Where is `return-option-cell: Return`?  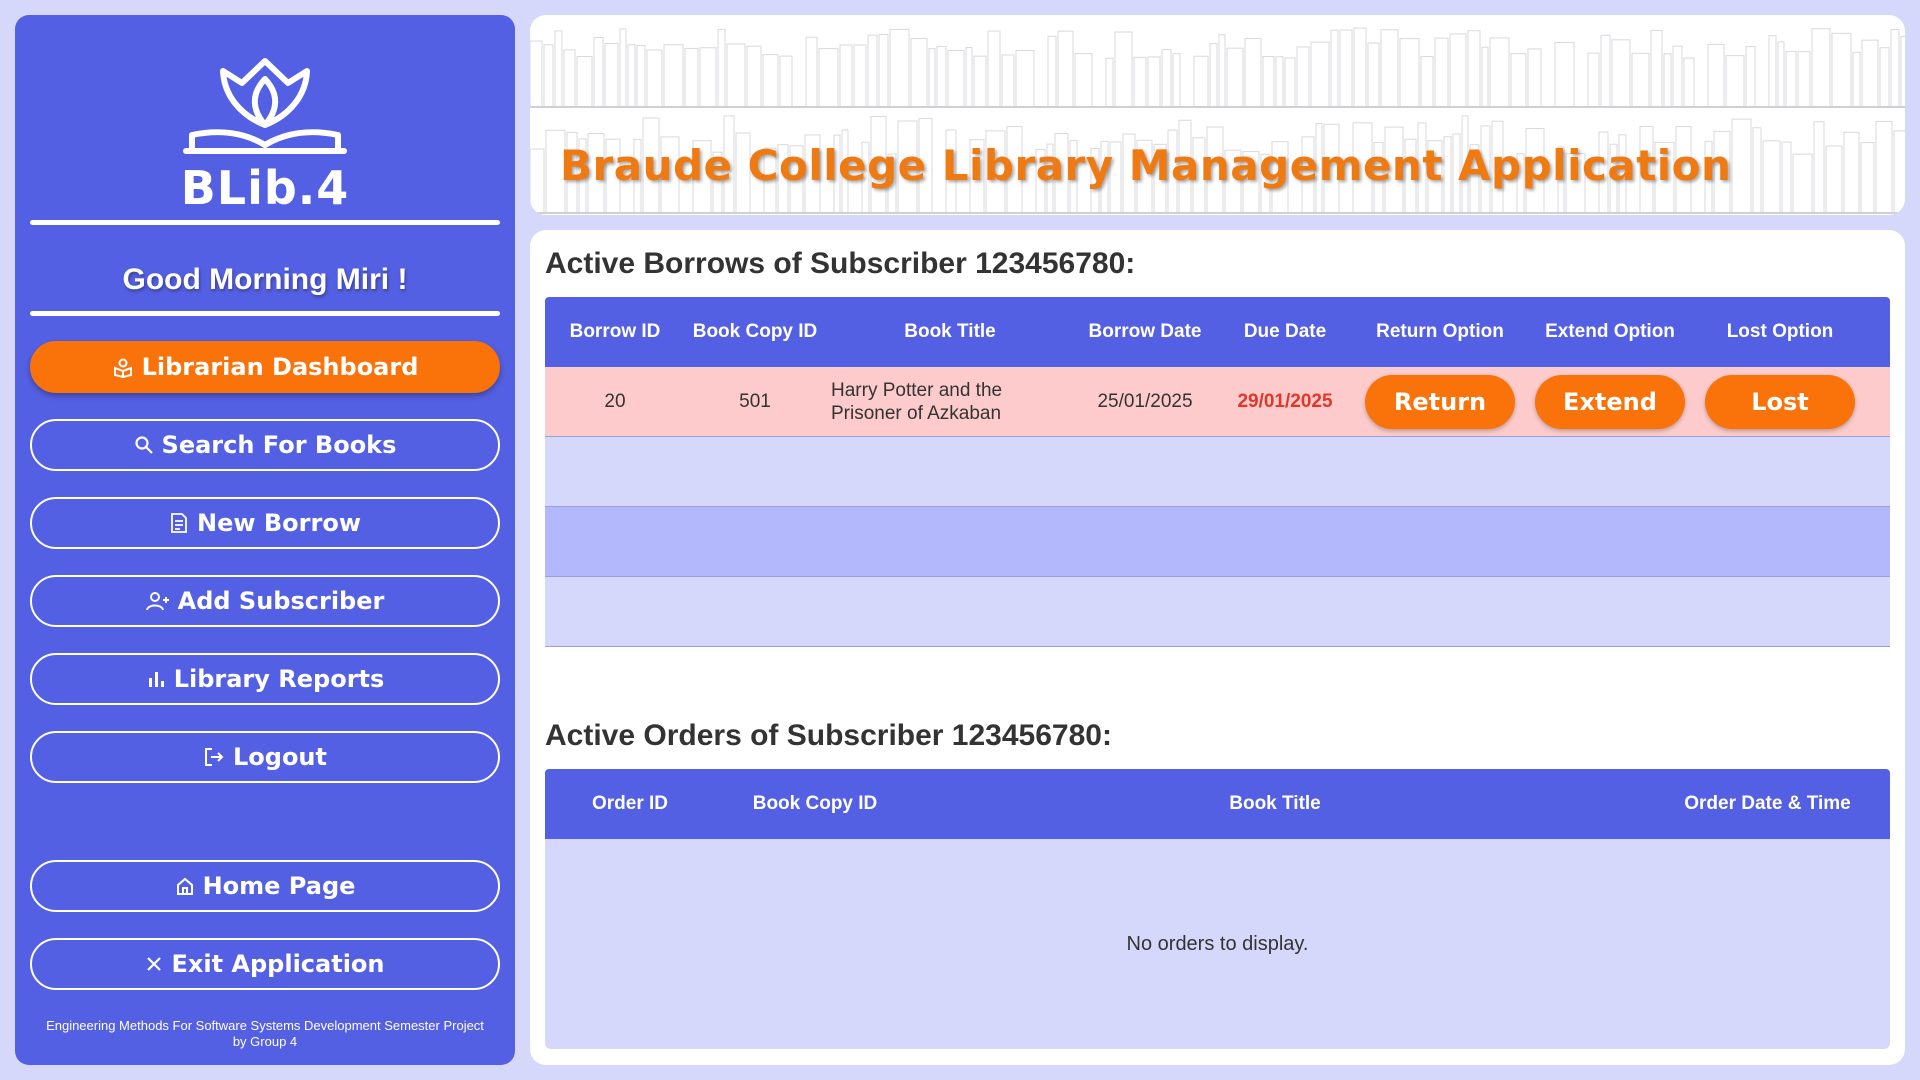
return-option-cell: Return is located at coordinates (1440, 401).